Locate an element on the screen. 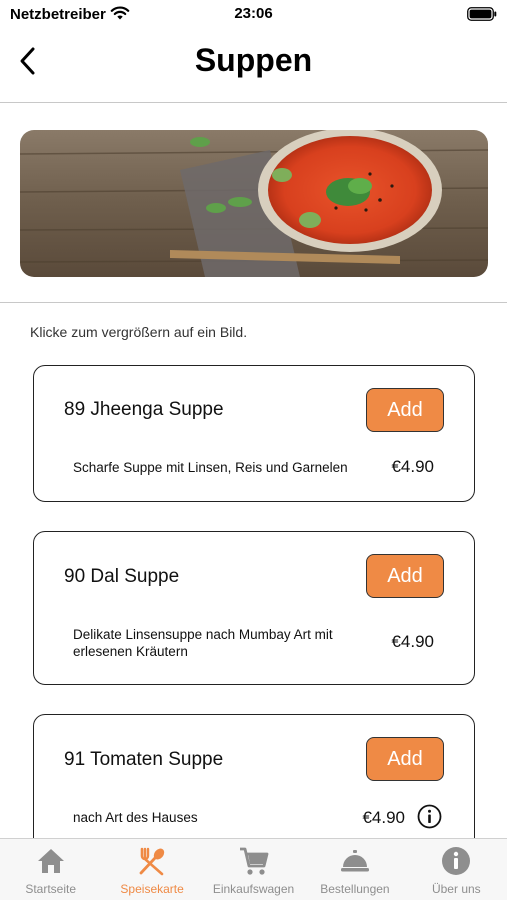  fork-spoon-icon is located at coordinates (152, 861).